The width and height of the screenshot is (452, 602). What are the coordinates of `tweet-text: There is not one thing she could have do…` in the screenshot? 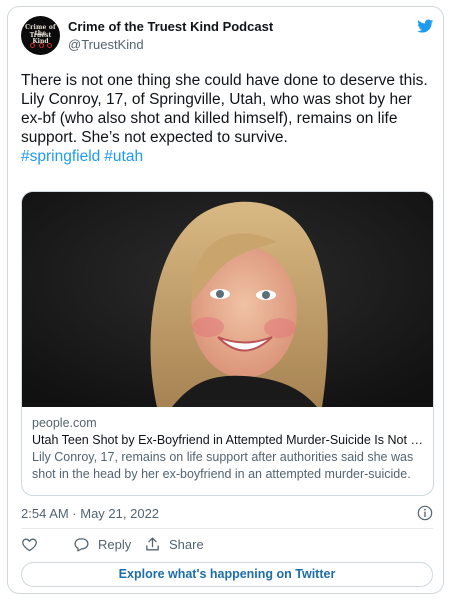 It's located at (227, 118).